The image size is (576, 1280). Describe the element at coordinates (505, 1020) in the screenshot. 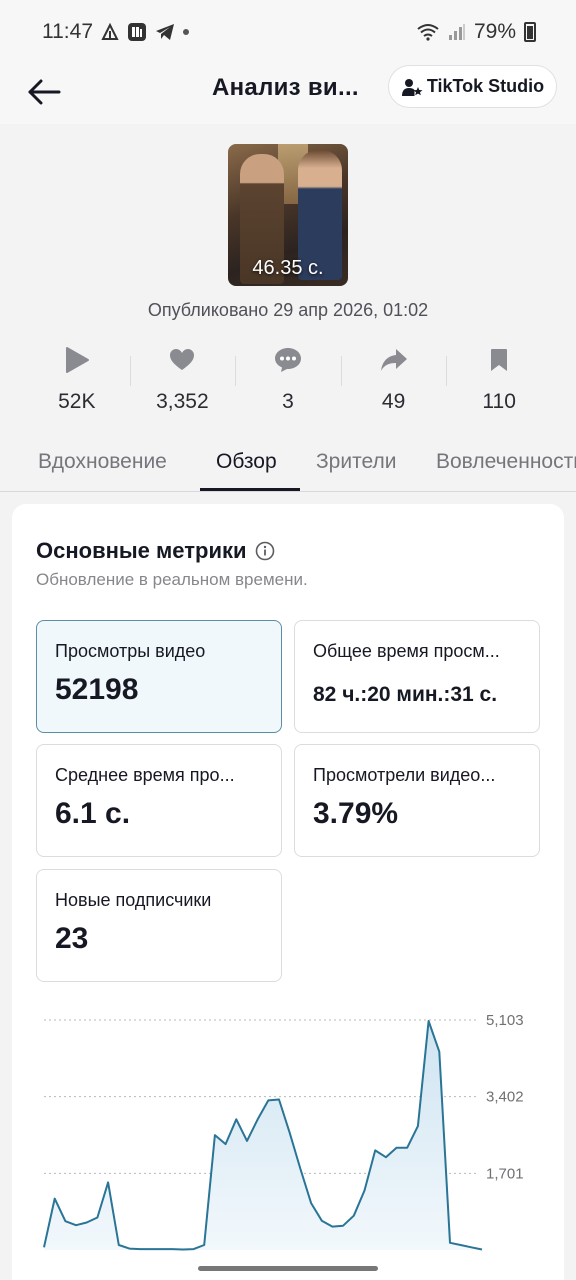

I see `chart-tick-label: 5,103` at that location.